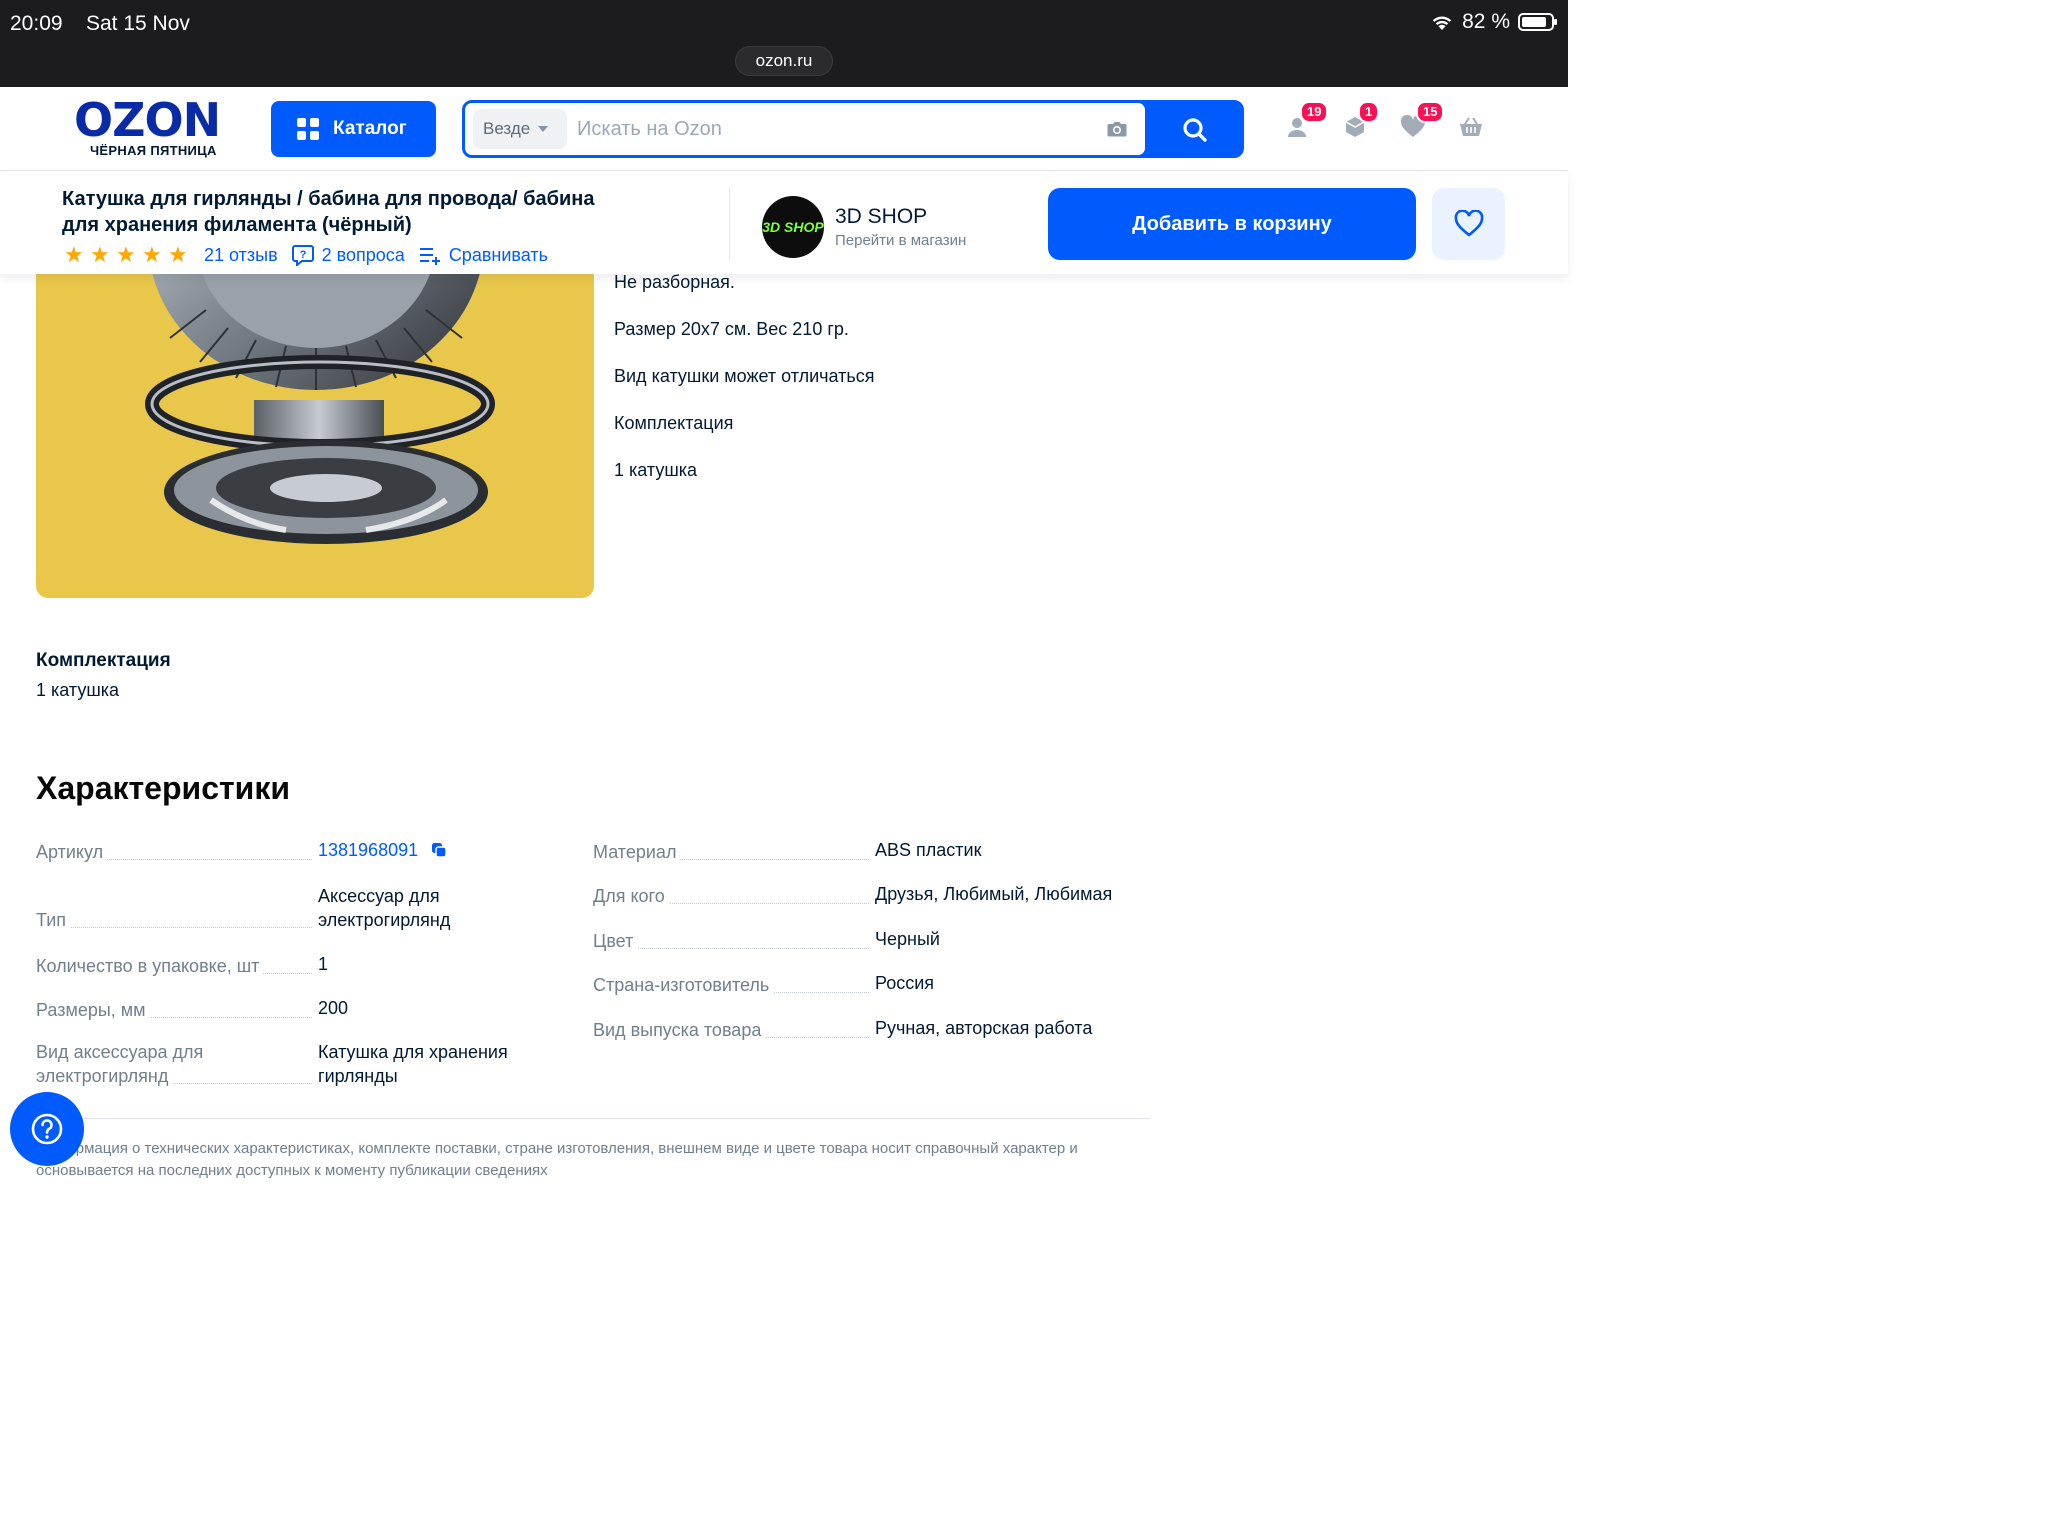 The width and height of the screenshot is (2048, 1536). I want to click on shop-name: 3D SHOP, so click(881, 217).